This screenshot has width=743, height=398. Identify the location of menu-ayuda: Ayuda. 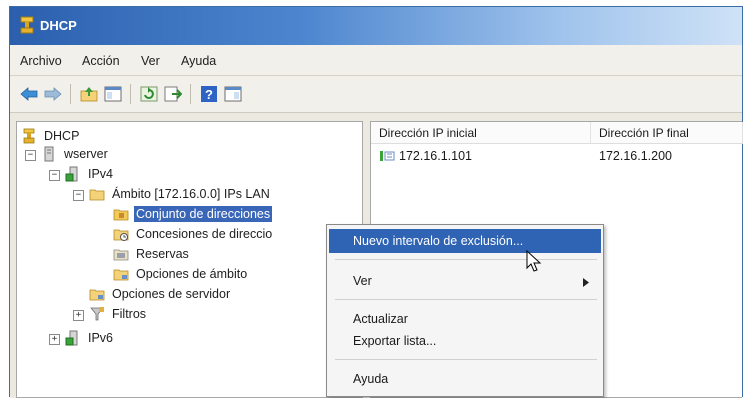
(198, 61).